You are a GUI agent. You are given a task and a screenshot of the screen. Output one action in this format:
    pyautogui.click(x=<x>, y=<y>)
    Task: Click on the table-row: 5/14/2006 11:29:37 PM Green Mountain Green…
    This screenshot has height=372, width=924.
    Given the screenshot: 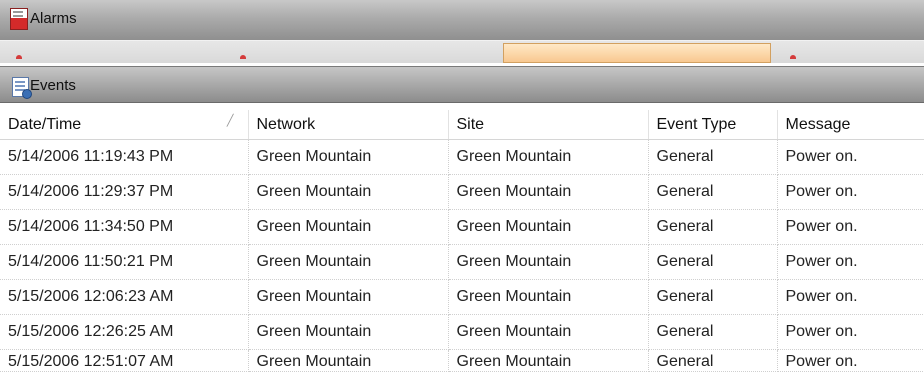 What is the action you would take?
    pyautogui.click(x=462, y=192)
    